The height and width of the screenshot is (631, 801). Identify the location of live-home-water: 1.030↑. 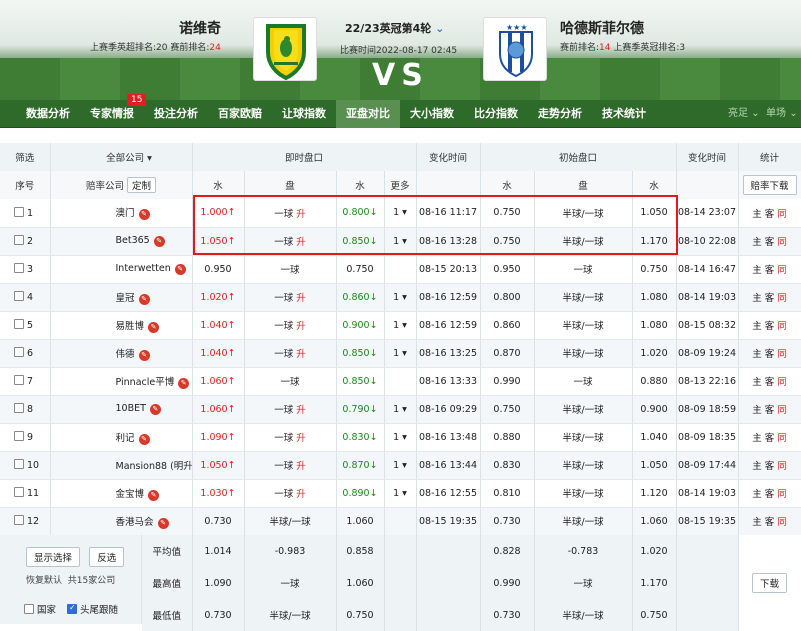
(218, 493).